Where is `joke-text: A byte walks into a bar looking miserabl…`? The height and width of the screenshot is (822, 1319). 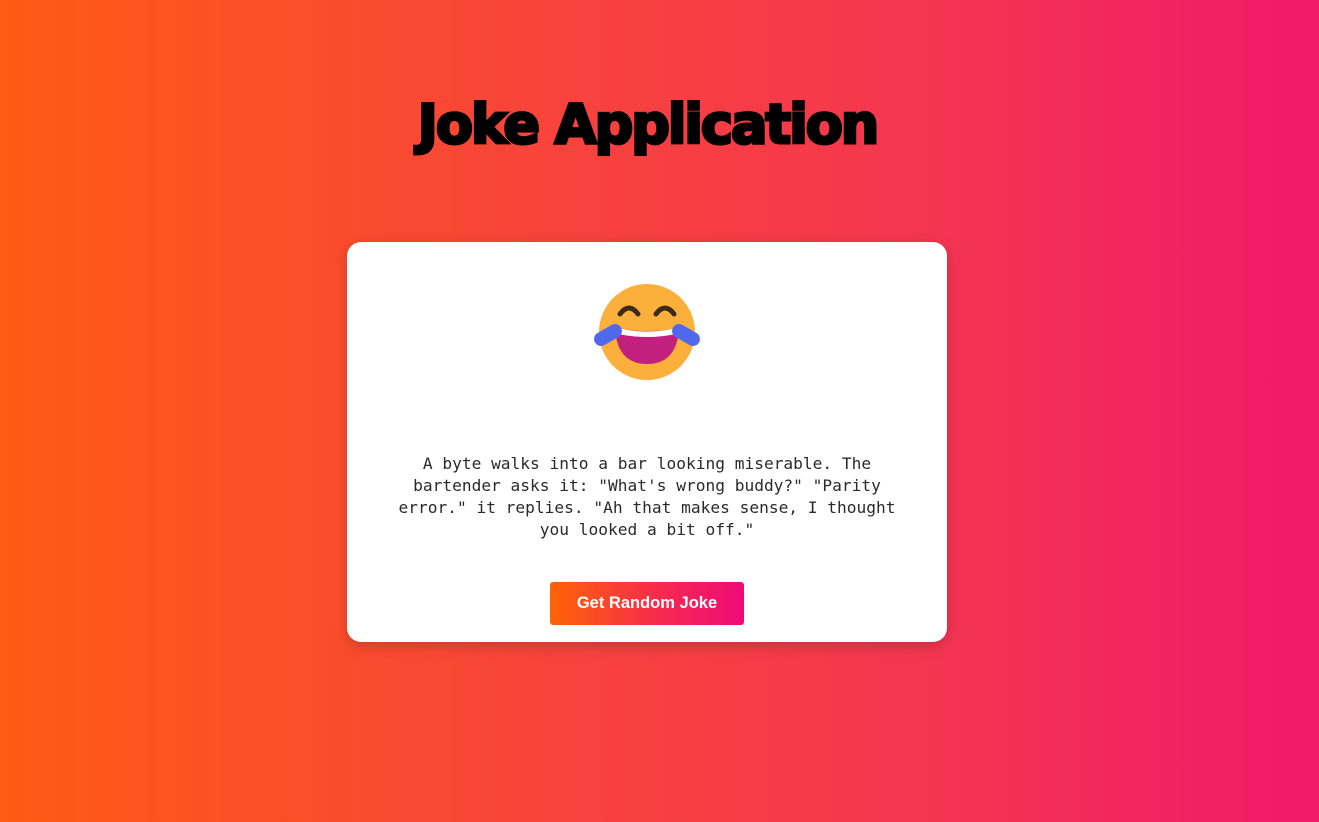
joke-text: A byte walks into a bar looking miserabl… is located at coordinates (647, 496).